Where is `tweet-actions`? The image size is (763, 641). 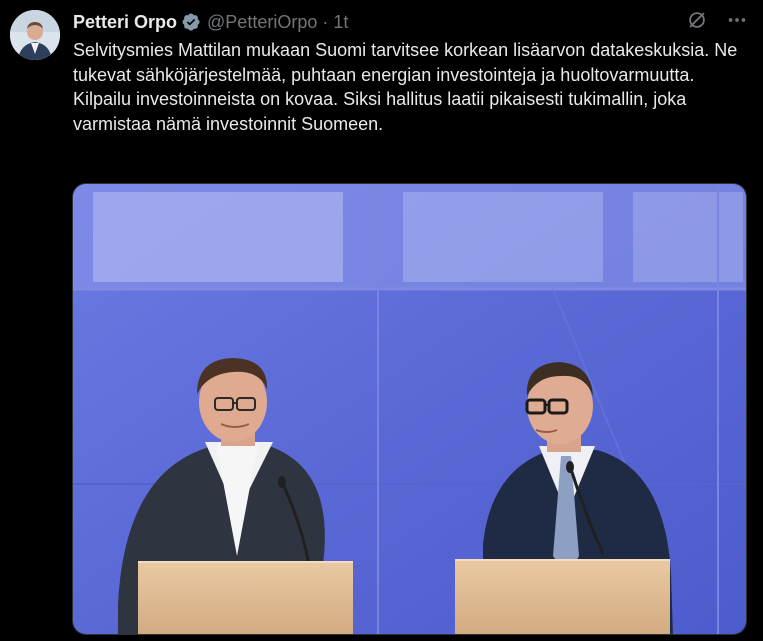 tweet-actions is located at coordinates (717, 20).